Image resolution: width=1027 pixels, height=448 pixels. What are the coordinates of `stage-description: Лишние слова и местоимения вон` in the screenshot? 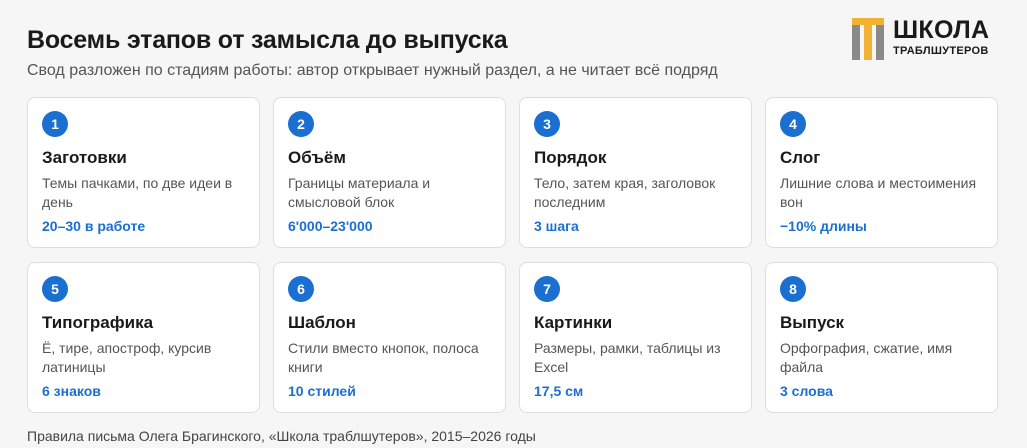 It's located at (878, 192).